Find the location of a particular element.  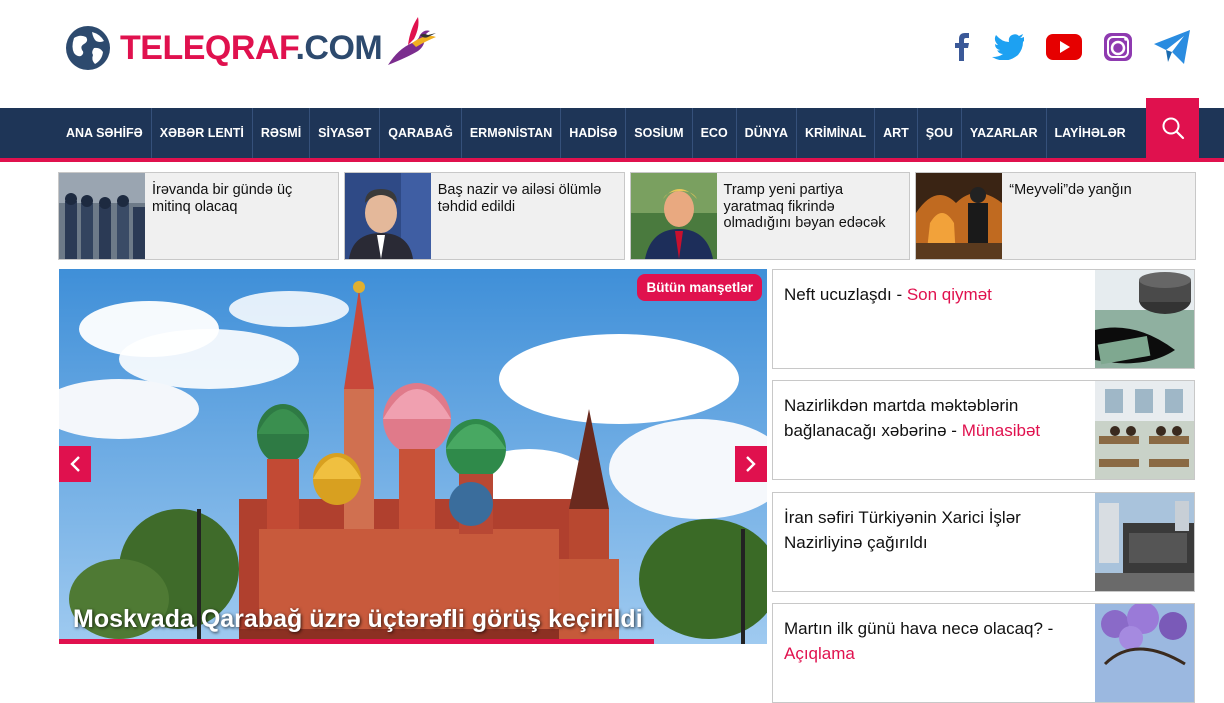

nav-item-incident: HADİSƏ is located at coordinates (594, 133).